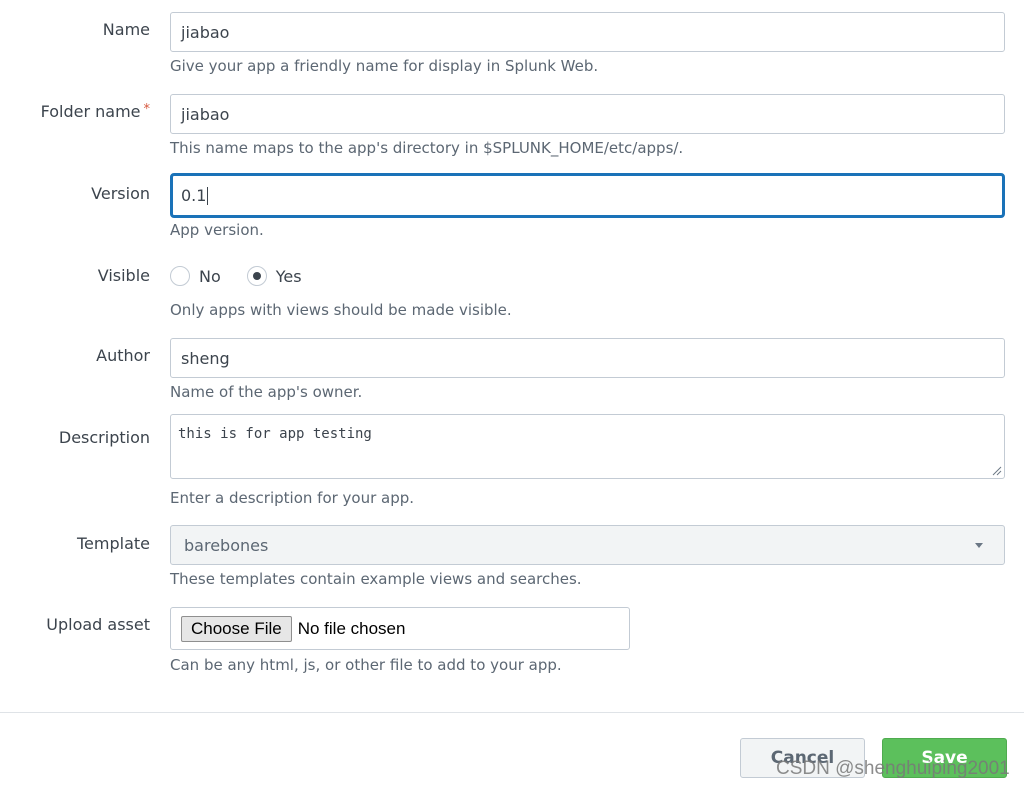  I want to click on visible-no-label: No, so click(210, 276).